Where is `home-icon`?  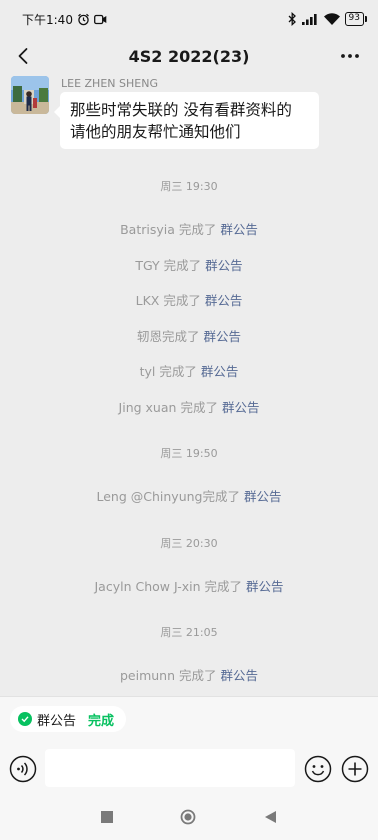
home-icon is located at coordinates (188, 817).